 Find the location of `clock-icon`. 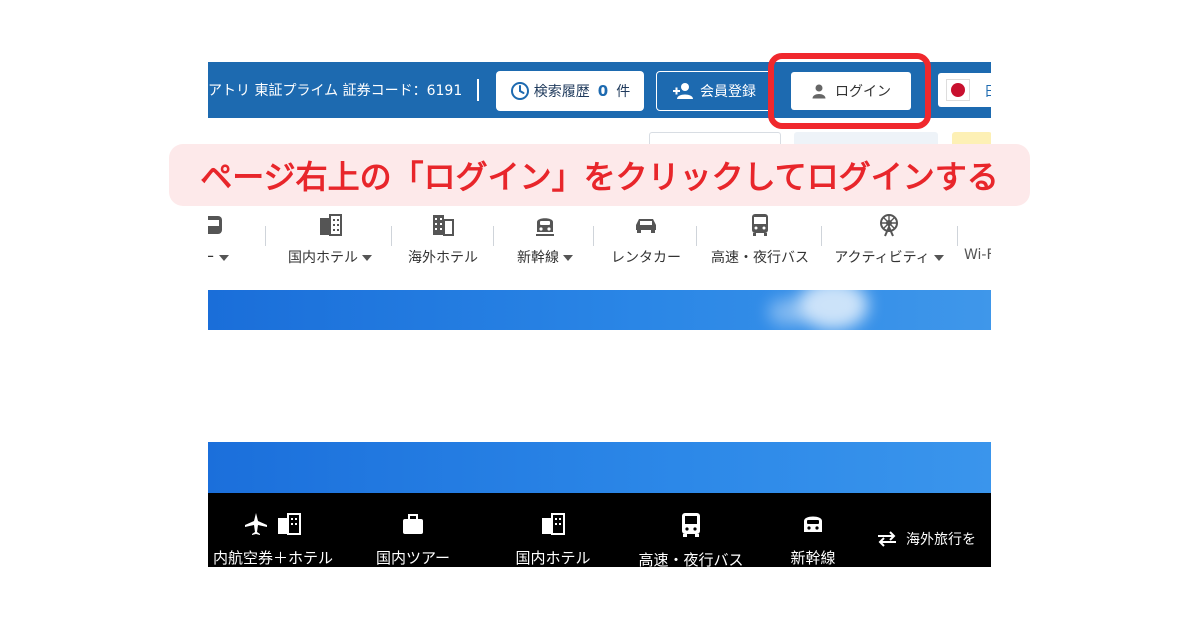

clock-icon is located at coordinates (519, 91).